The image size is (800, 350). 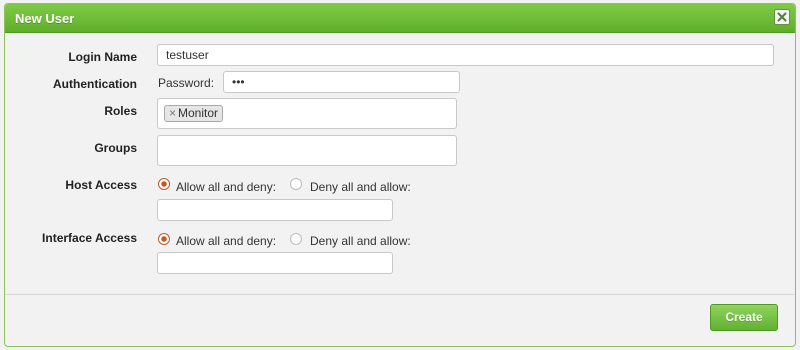 What do you see at coordinates (307, 150) in the screenshot?
I see `groups-input` at bounding box center [307, 150].